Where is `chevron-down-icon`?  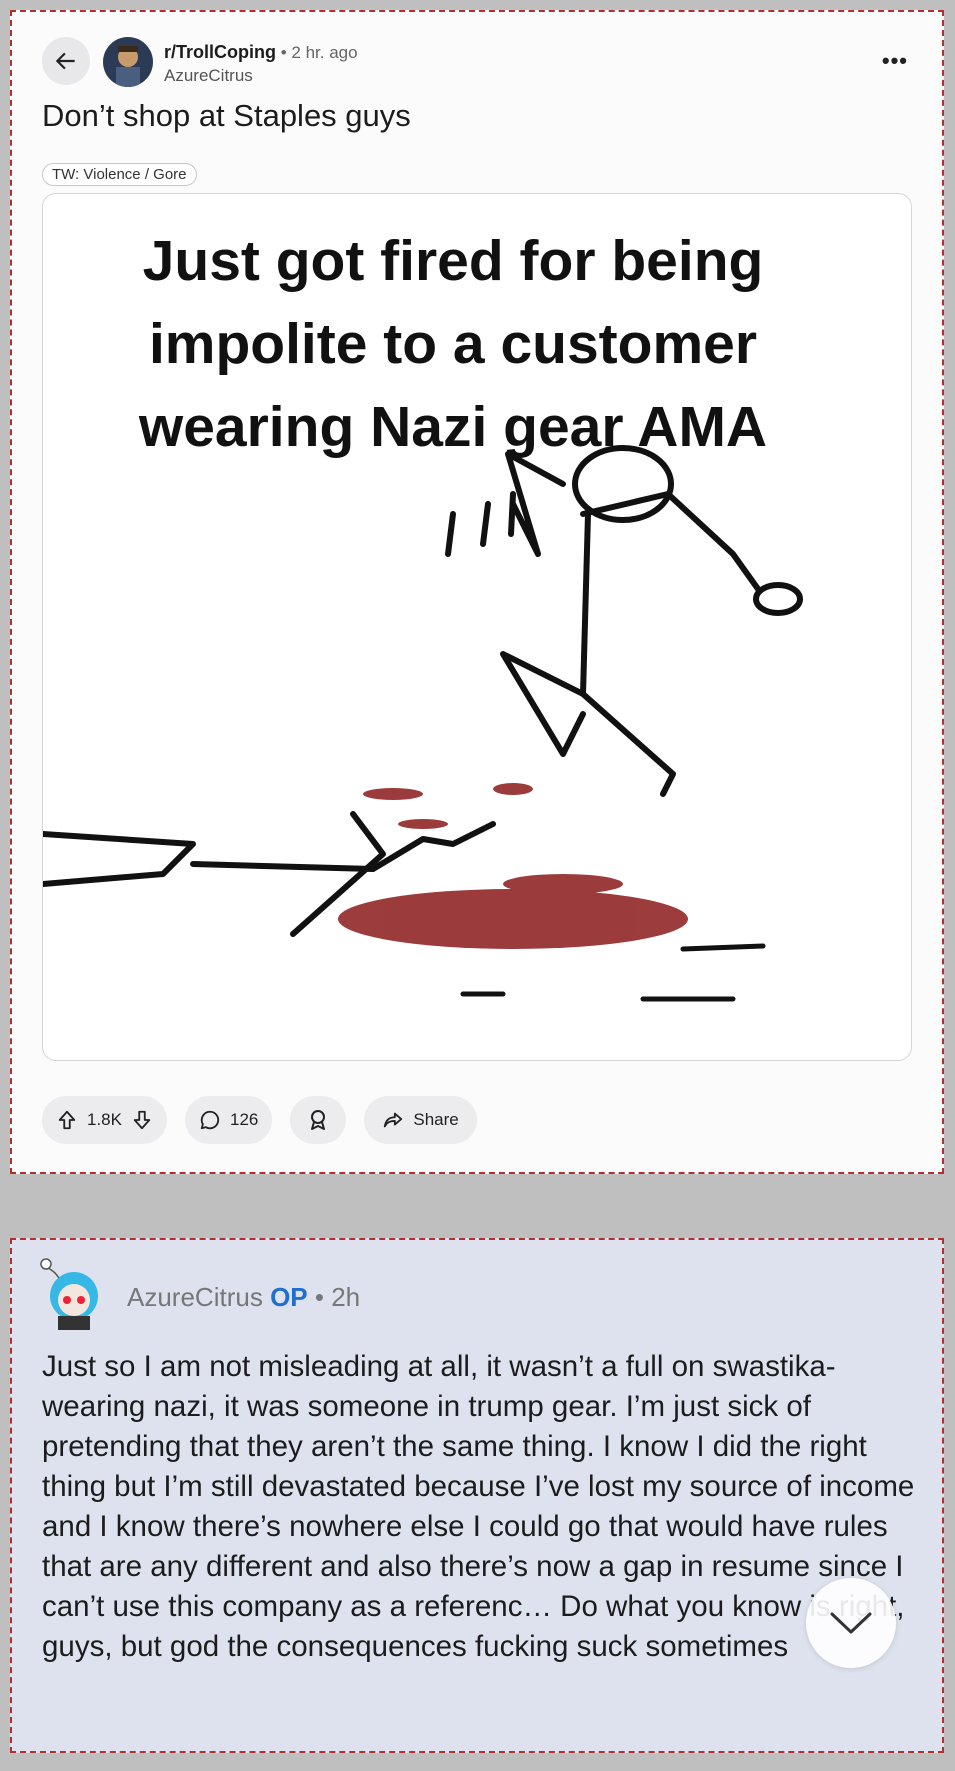 chevron-down-icon is located at coordinates (851, 1623).